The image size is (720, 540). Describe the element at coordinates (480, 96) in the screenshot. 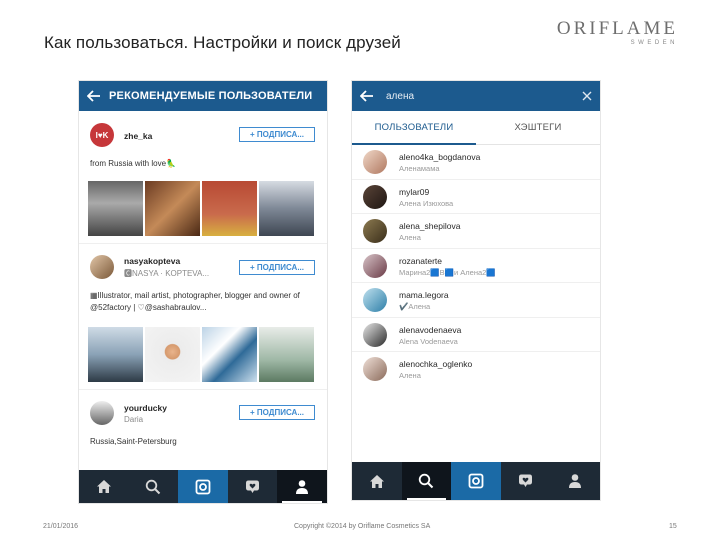

I see `search-input: алена` at that location.